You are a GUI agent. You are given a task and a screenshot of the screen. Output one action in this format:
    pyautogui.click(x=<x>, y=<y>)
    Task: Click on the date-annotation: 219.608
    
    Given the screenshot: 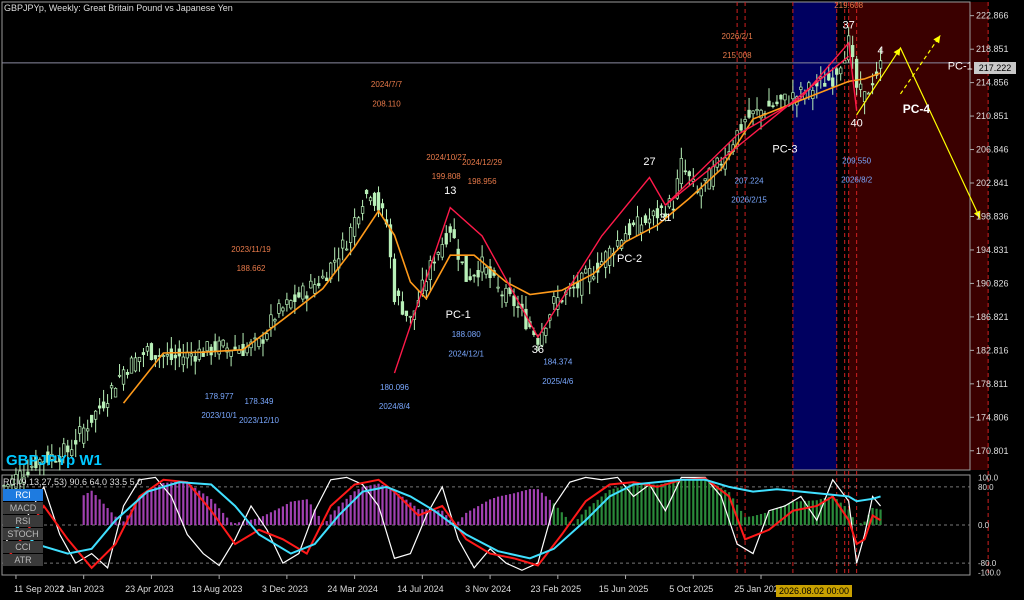 What is the action you would take?
    pyautogui.click(x=848, y=5)
    